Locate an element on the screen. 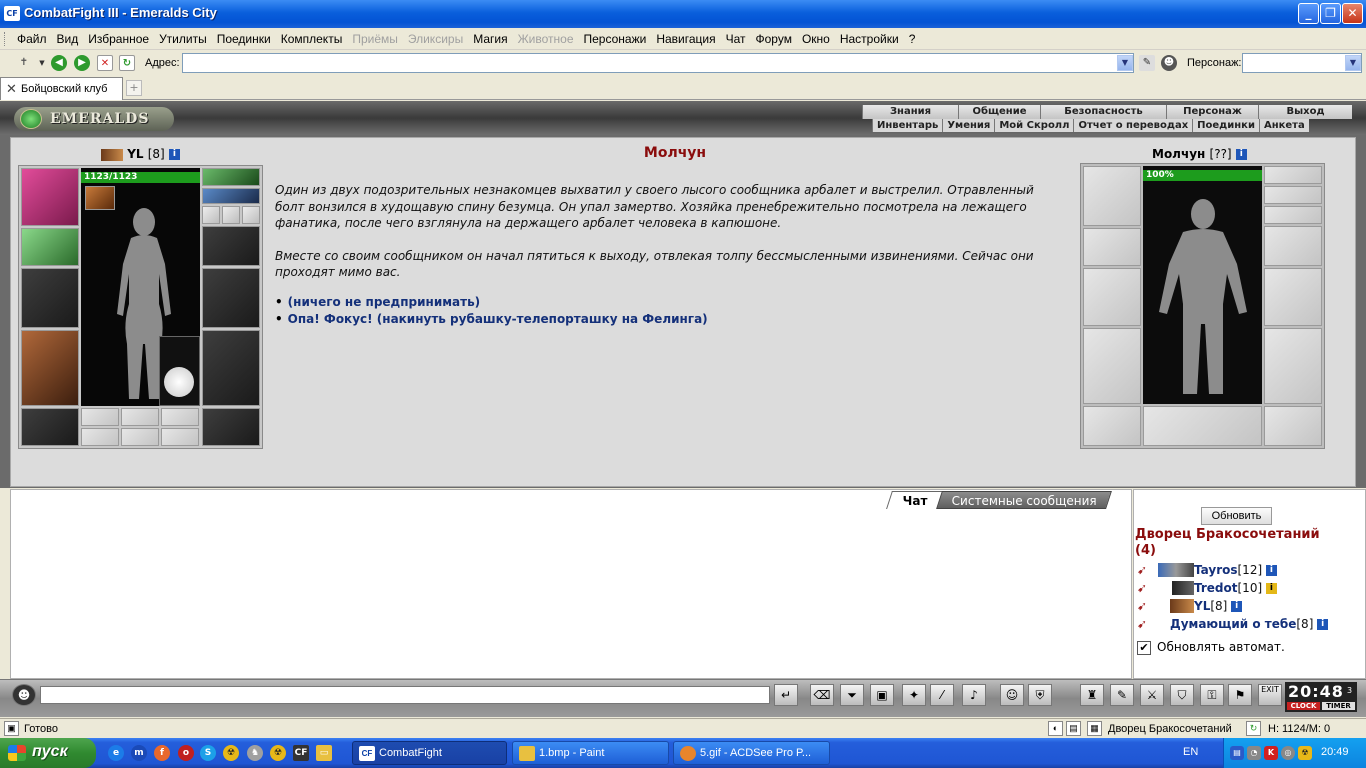 This screenshot has width=1366, height=768. back-icon: ◀ is located at coordinates (59, 63).